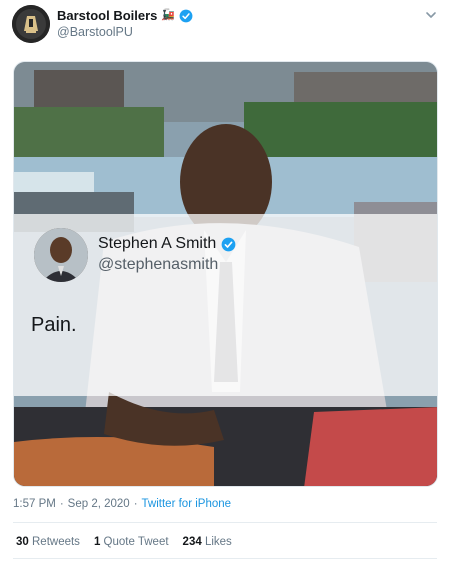 This screenshot has width=450, height=562. What do you see at coordinates (218, 542) in the screenshot?
I see `likes-label: Likes` at bounding box center [218, 542].